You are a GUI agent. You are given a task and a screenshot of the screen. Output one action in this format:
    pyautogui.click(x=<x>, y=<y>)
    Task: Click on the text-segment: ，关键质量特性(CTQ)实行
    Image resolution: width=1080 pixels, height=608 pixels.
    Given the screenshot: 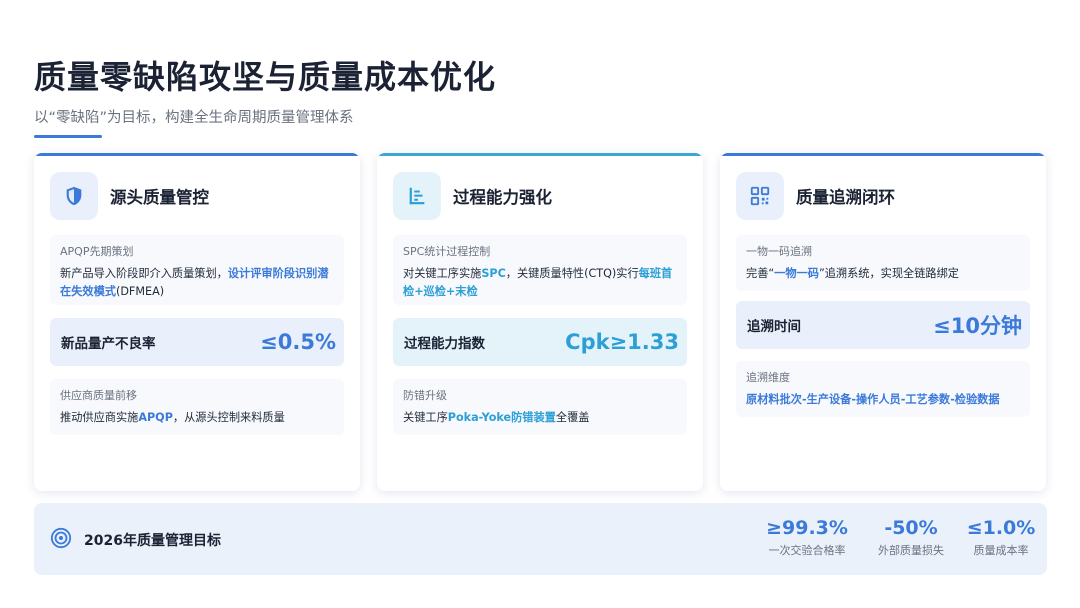 What is the action you would take?
    pyautogui.click(x=572, y=273)
    